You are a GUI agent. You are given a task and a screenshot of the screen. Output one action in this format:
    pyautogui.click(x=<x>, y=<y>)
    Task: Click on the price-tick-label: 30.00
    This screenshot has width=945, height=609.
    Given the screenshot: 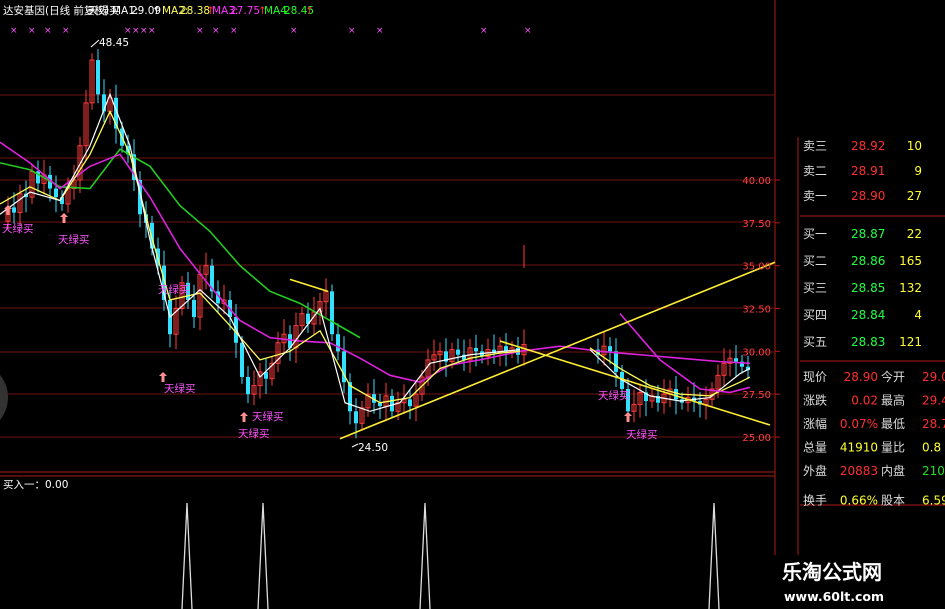 What is the action you would take?
    pyautogui.click(x=756, y=352)
    